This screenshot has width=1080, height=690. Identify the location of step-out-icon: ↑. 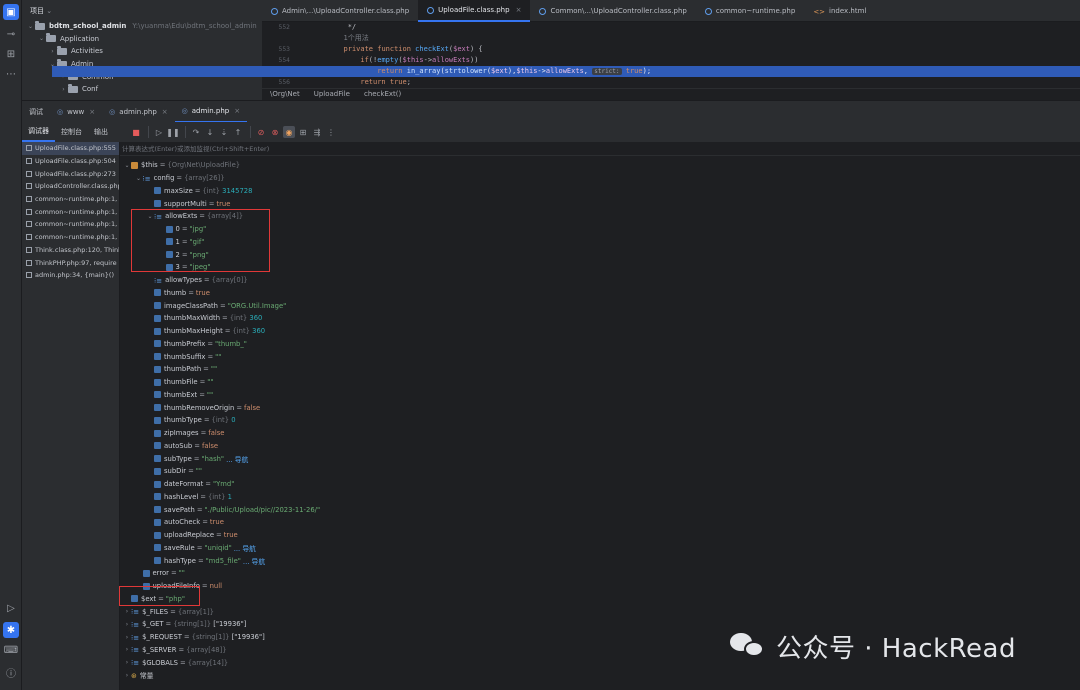
(238, 132).